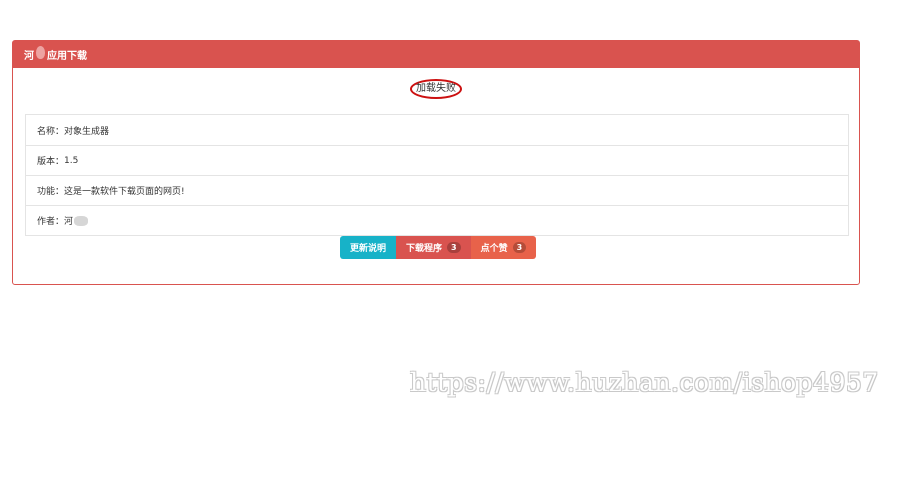 The image size is (900, 497). Describe the element at coordinates (436, 54) in the screenshot. I see `panel-heading: 河 应用下载` at that location.